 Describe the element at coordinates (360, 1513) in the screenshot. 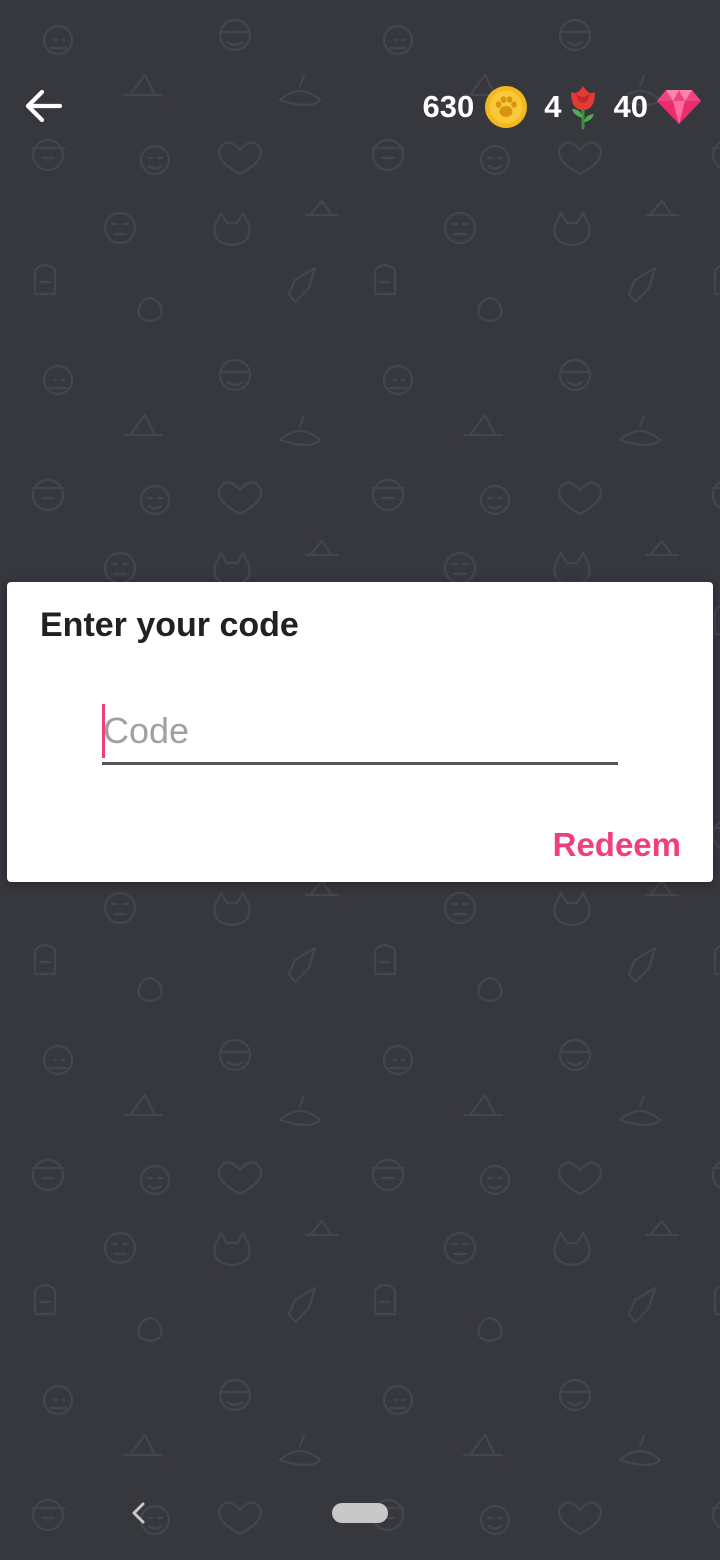

I see `home-pill-icon` at that location.